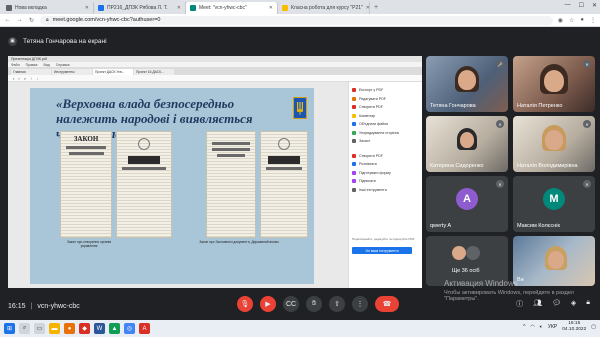 The width and height of the screenshot is (600, 337). I want to click on chat-icon: 💬︎, so click(556, 304).